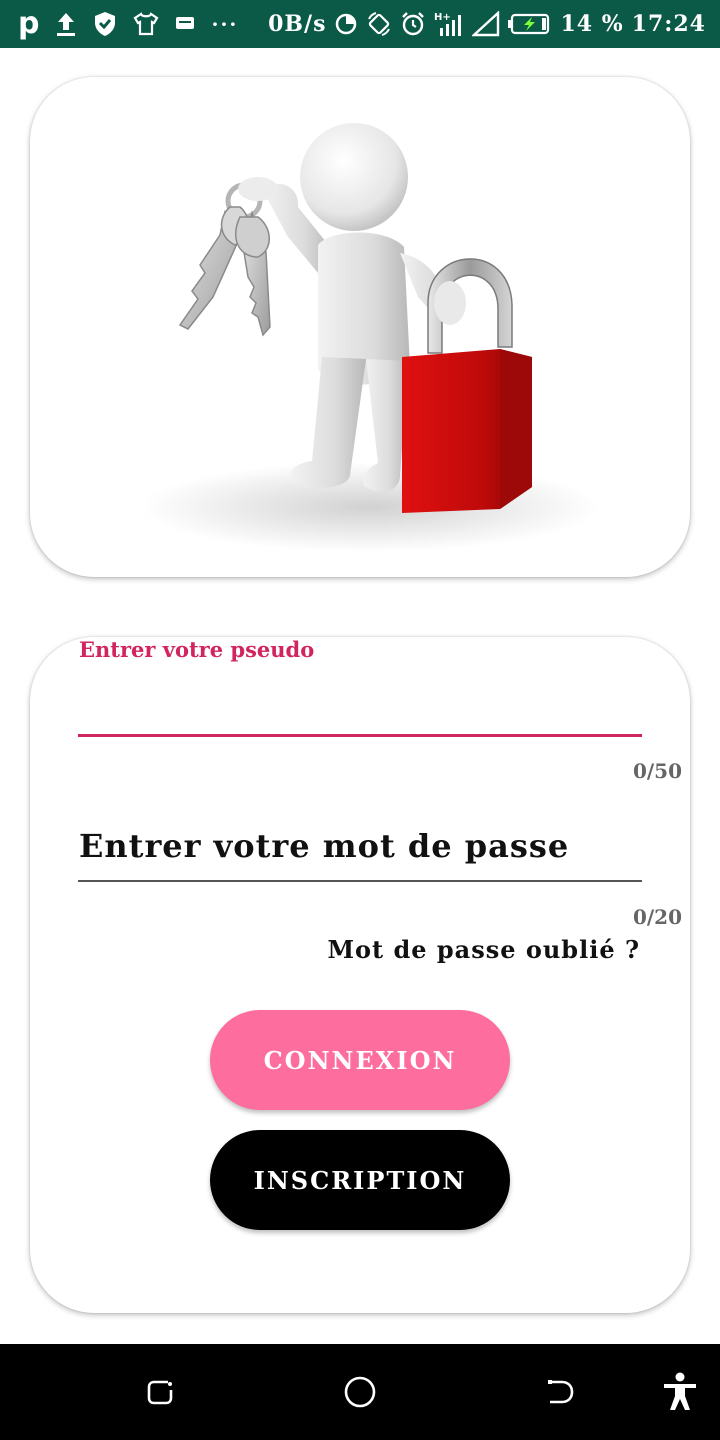 Image resolution: width=720 pixels, height=1440 pixels. What do you see at coordinates (66, 24) in the screenshot?
I see `upload-icon` at bounding box center [66, 24].